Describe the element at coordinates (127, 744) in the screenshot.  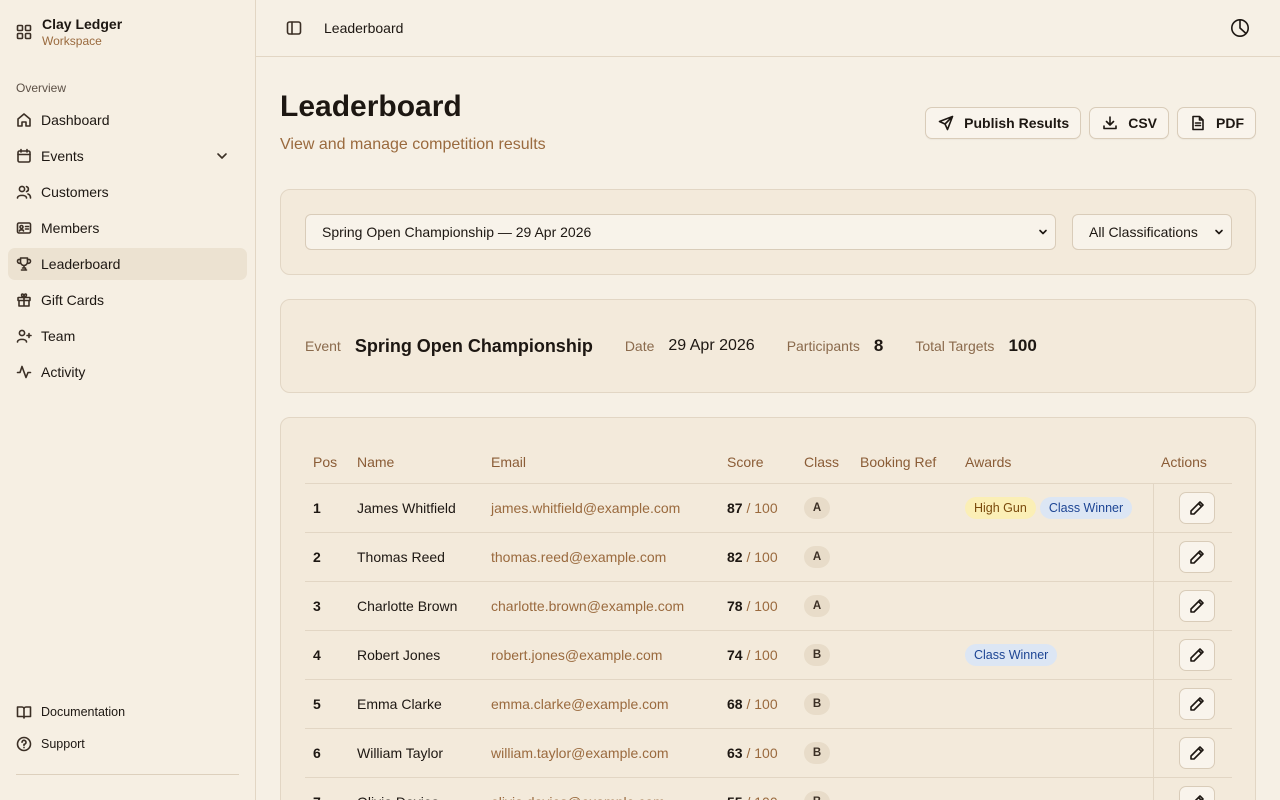
I see `sidebar-item-support: Support` at that location.